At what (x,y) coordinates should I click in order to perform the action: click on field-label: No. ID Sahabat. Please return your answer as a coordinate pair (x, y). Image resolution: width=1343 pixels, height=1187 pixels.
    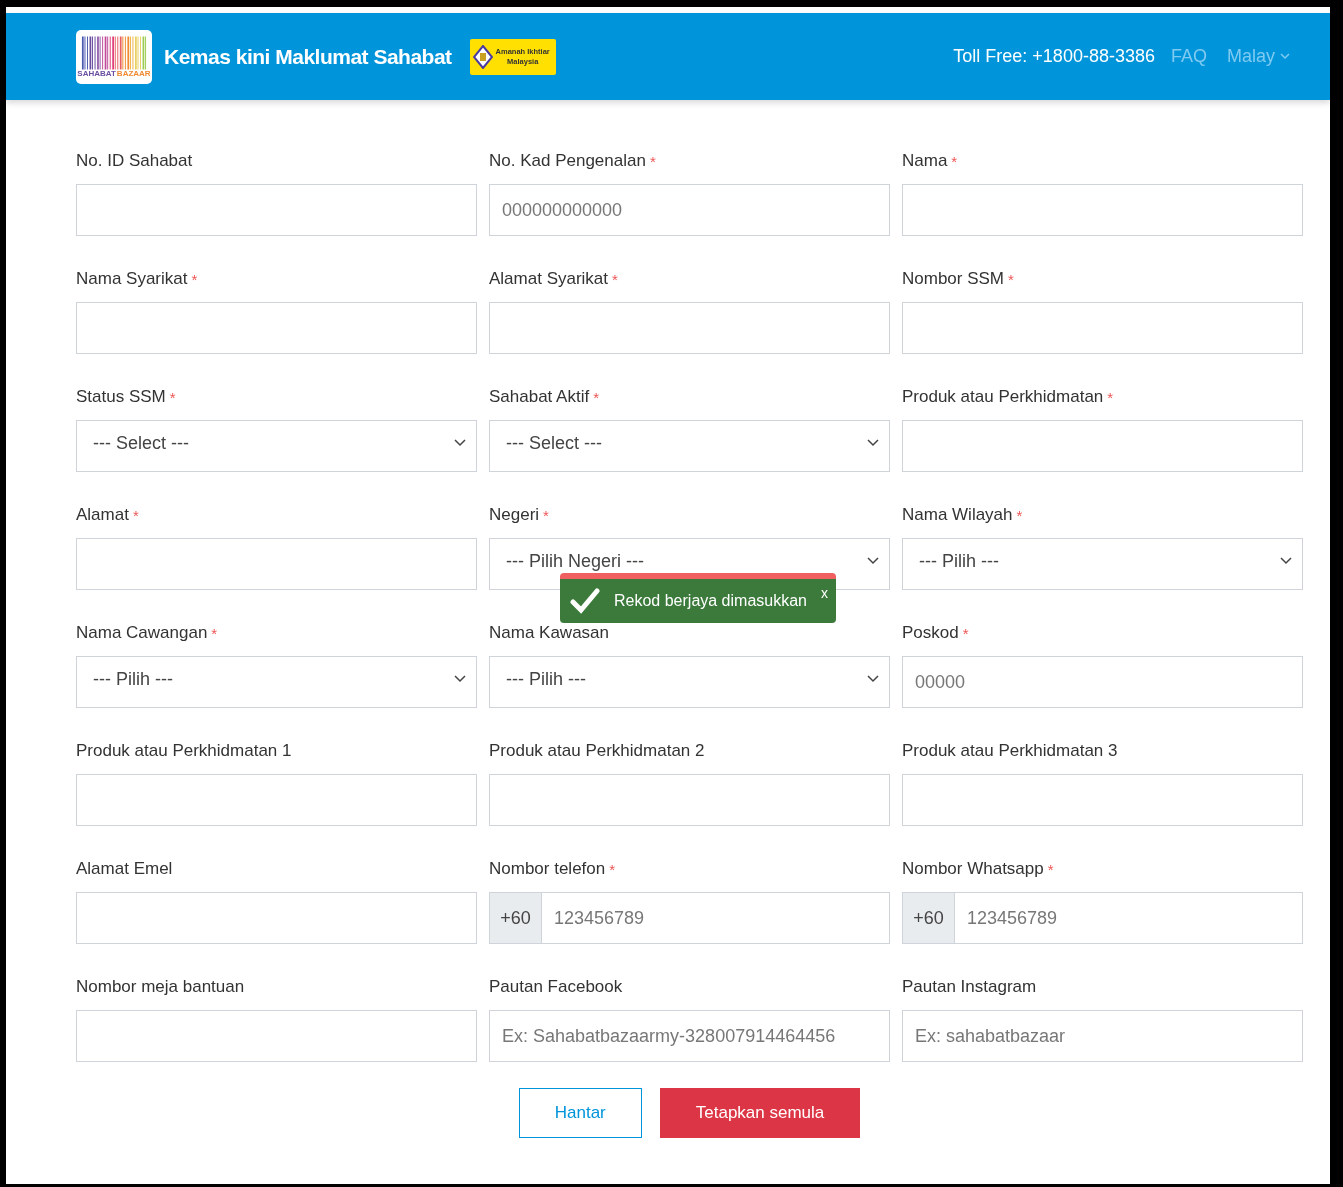
    Looking at the image, I should click on (134, 161).